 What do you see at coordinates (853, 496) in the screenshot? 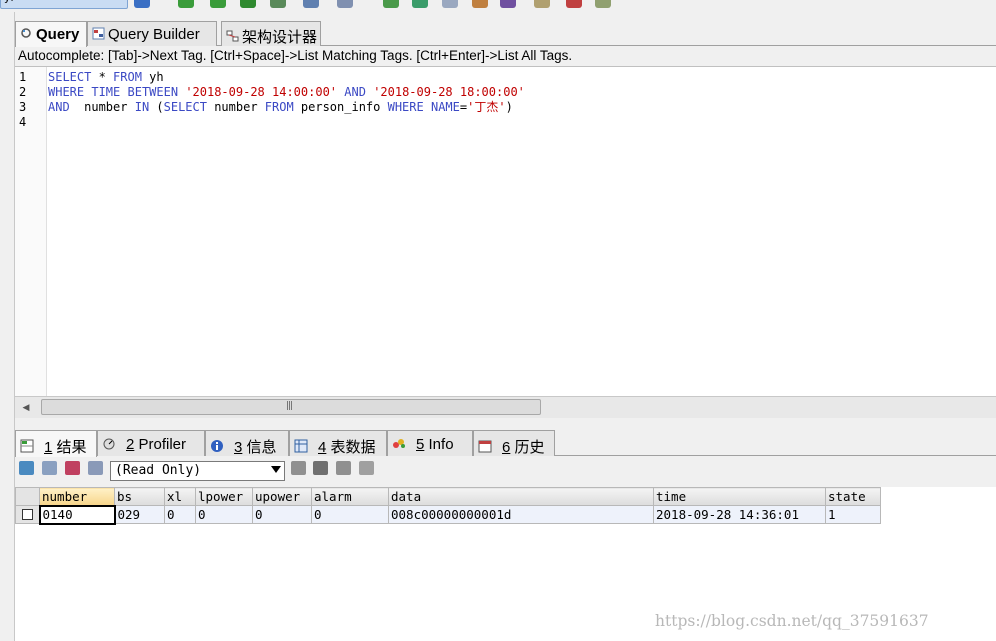
I see `column-header-state: state` at bounding box center [853, 496].